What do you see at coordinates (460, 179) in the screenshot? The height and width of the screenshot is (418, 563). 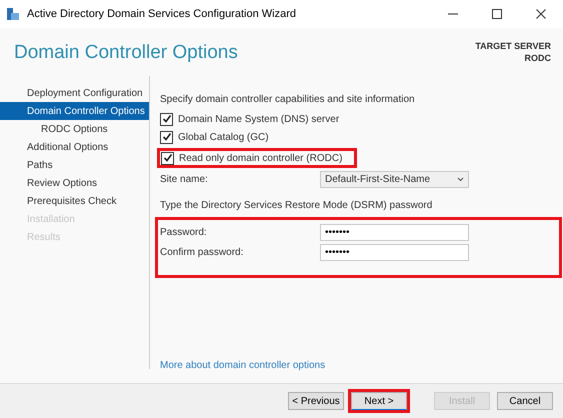 I see `dropdown-caret-icon` at bounding box center [460, 179].